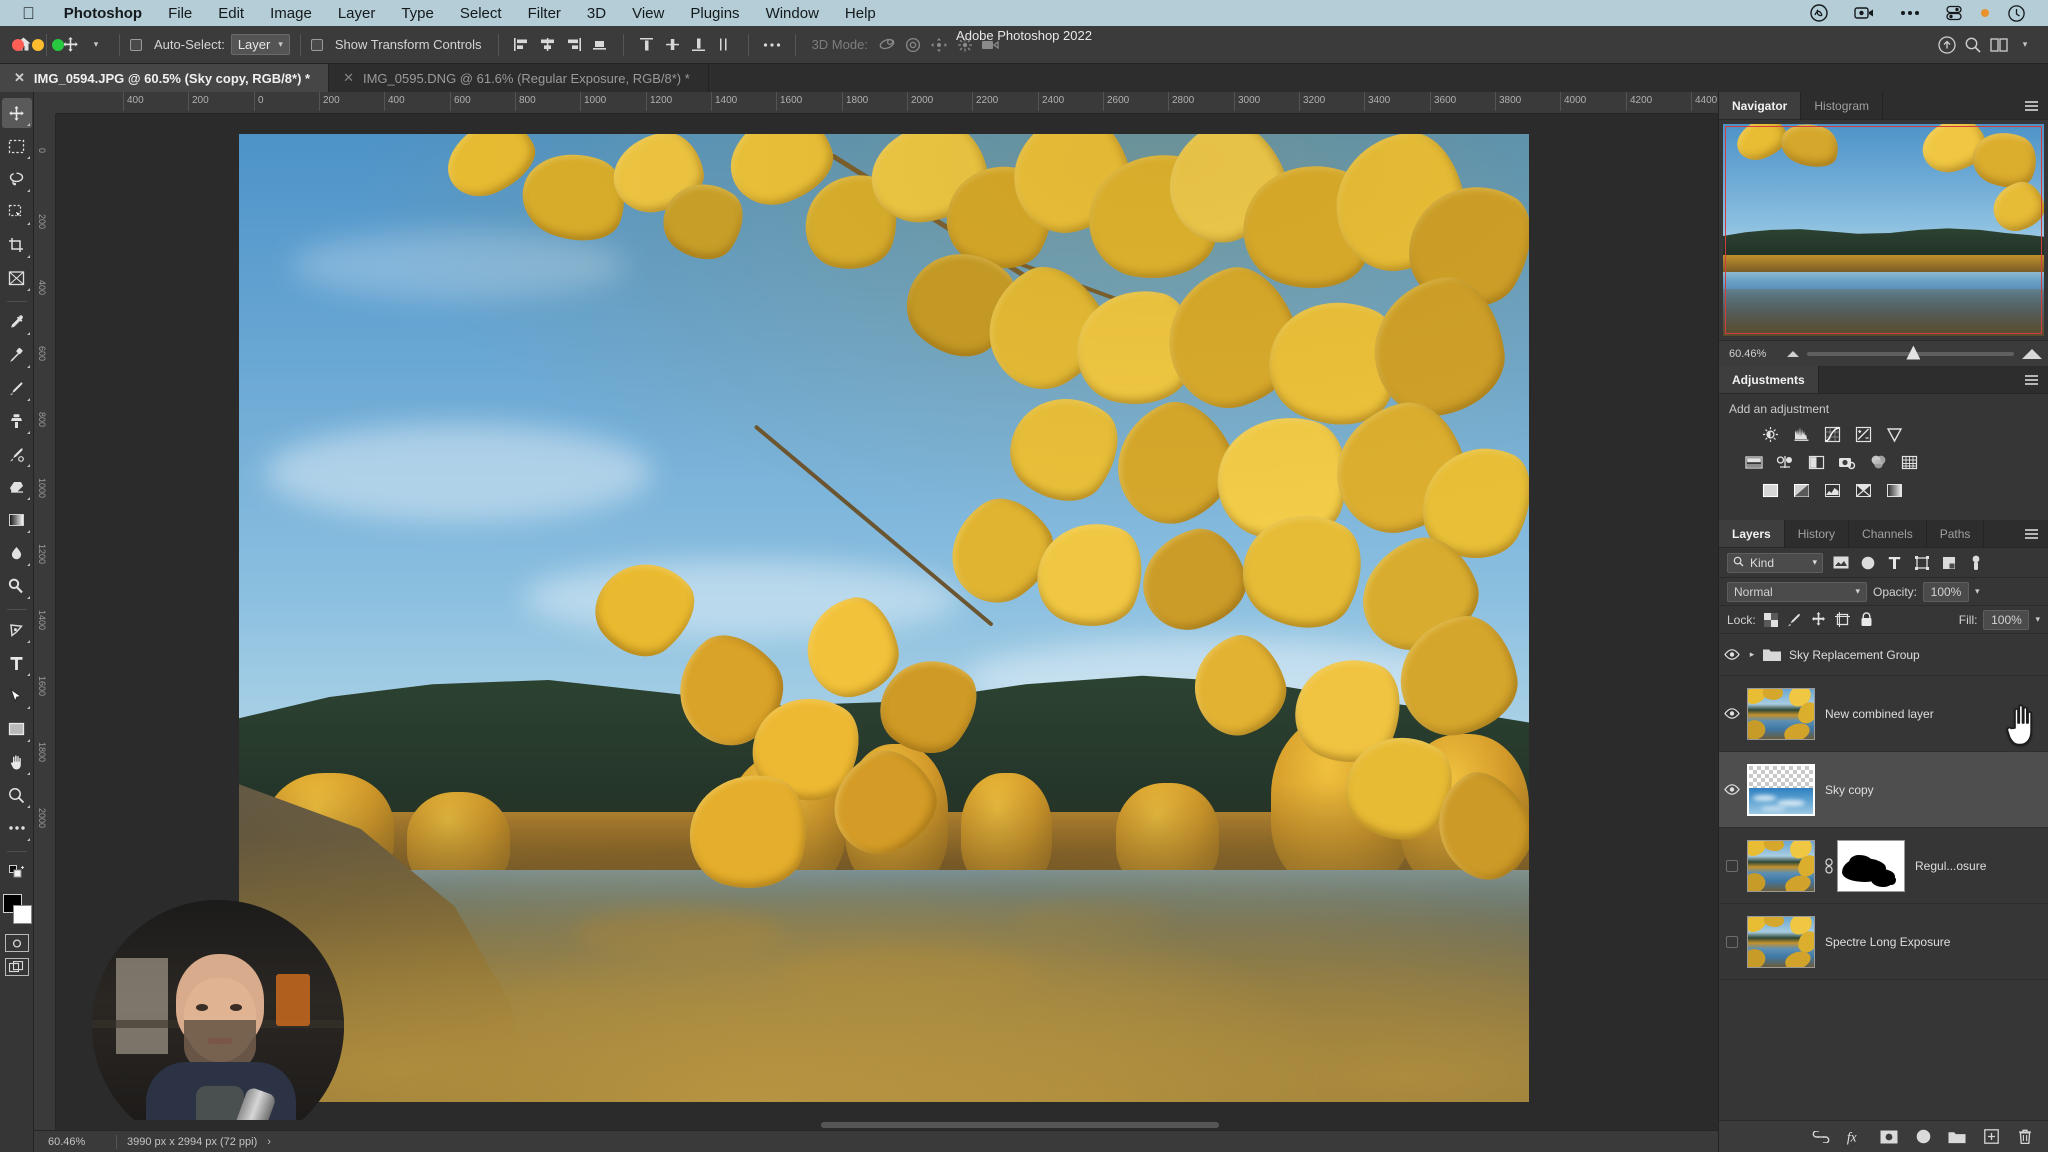 Image resolution: width=2048 pixels, height=1152 pixels. What do you see at coordinates (17, 179) in the screenshot?
I see `lasso-tool` at bounding box center [17, 179].